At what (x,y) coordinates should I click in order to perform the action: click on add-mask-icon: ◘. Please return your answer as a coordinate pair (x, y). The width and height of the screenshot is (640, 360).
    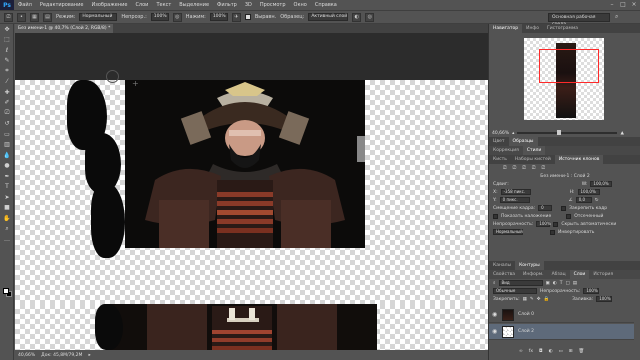
    Looking at the image, I should click on (541, 351).